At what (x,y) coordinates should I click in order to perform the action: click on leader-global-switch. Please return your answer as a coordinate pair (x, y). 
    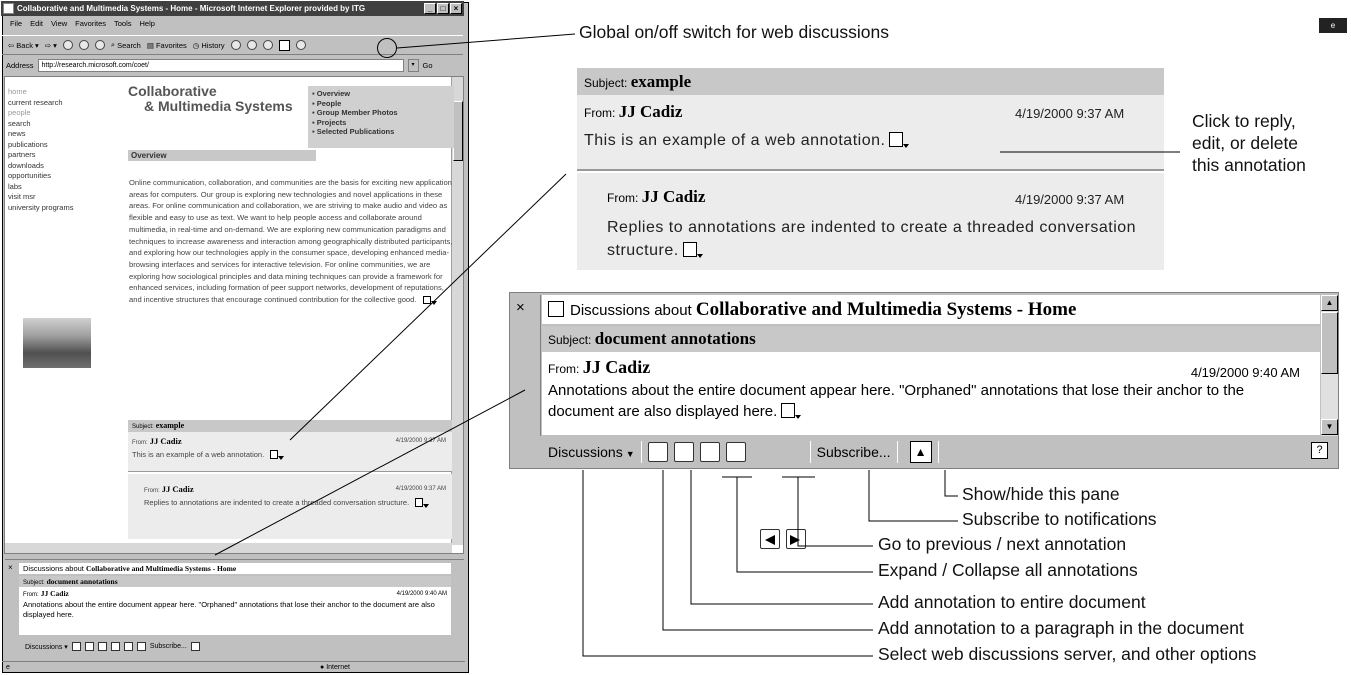
    Looking at the image, I should click on (486, 41).